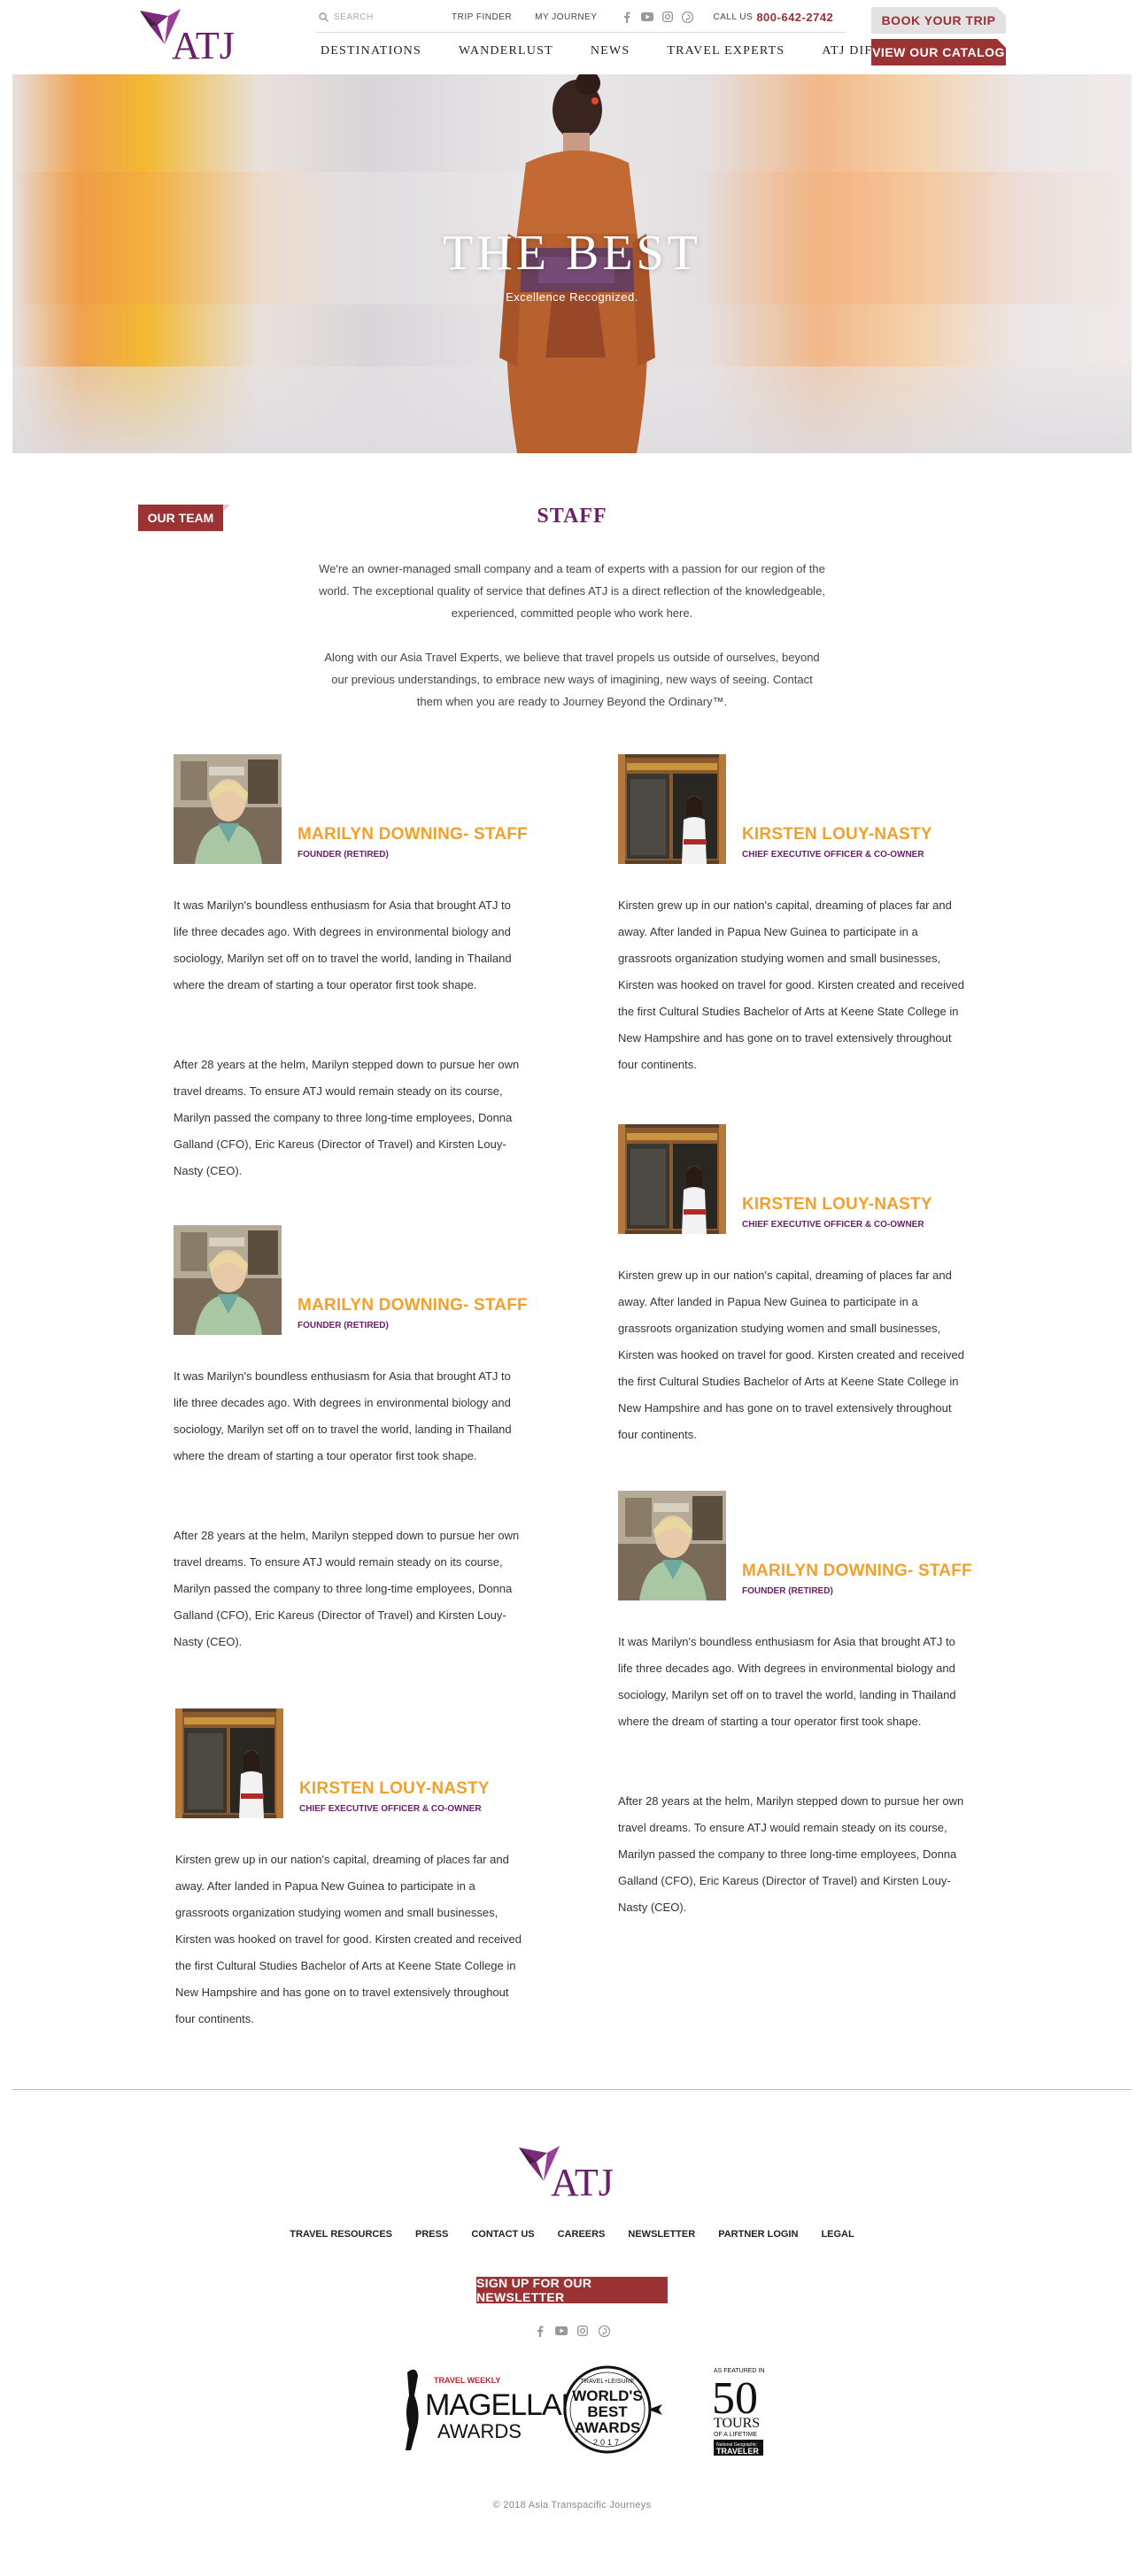 This screenshot has height=2576, width=1144. What do you see at coordinates (572, 516) in the screenshot?
I see `staff-heading: STAFF` at bounding box center [572, 516].